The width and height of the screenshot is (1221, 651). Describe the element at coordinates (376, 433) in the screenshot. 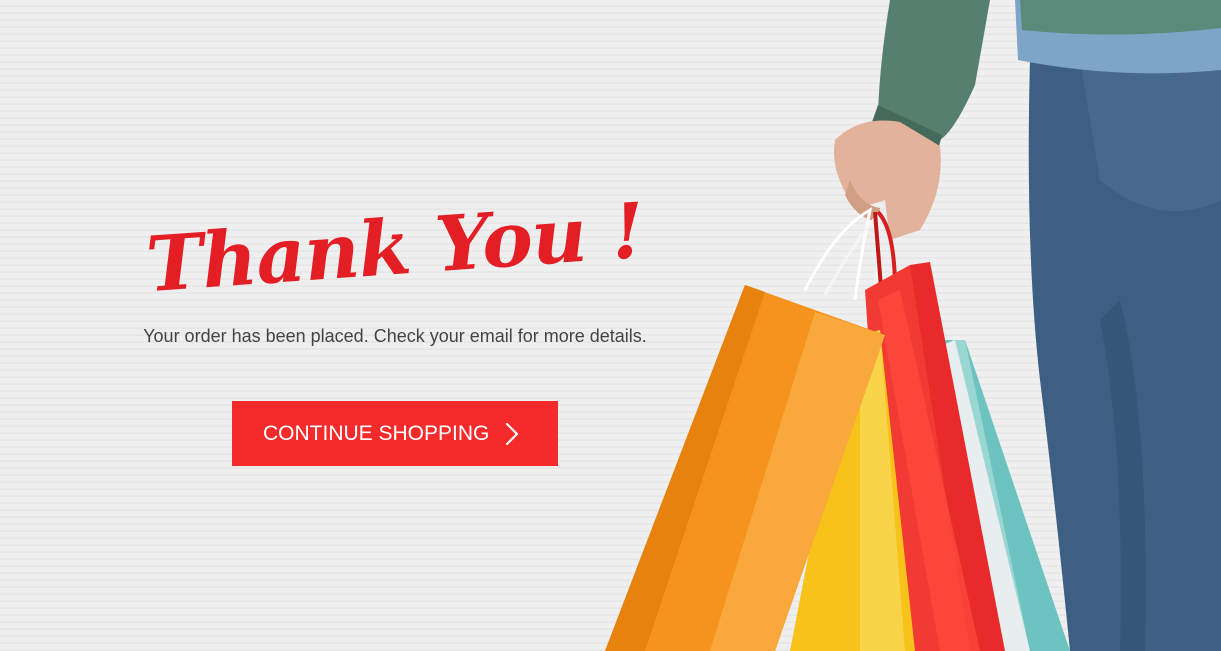

I see `continue-shopping-label: CONTINUE SHOPPING` at that location.